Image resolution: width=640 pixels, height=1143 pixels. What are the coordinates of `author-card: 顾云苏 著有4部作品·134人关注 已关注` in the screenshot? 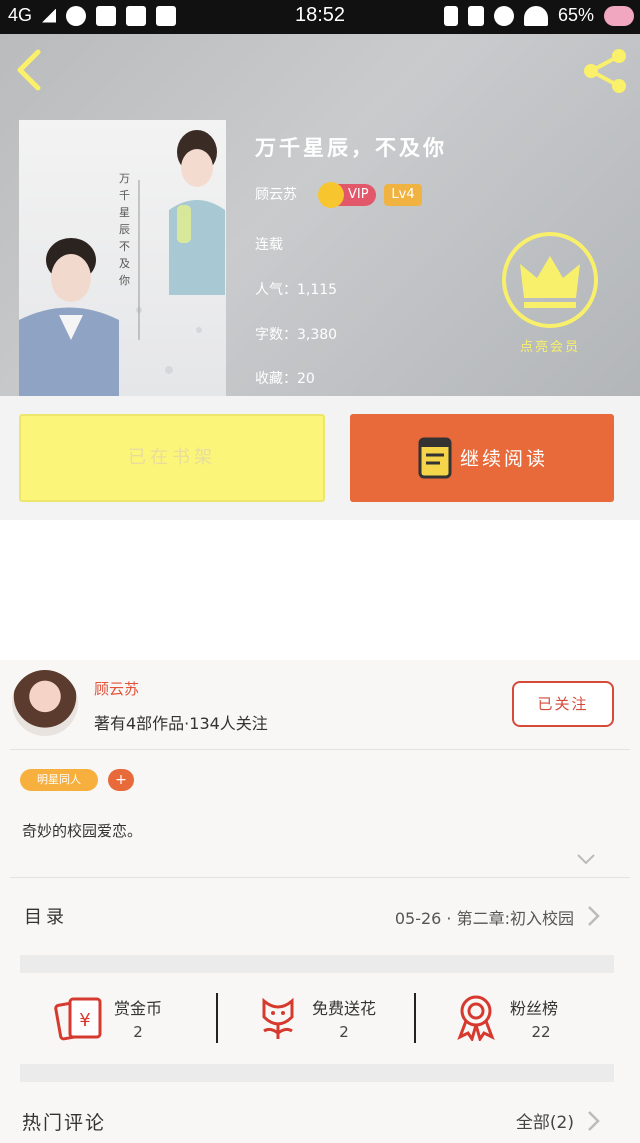 It's located at (320, 705).